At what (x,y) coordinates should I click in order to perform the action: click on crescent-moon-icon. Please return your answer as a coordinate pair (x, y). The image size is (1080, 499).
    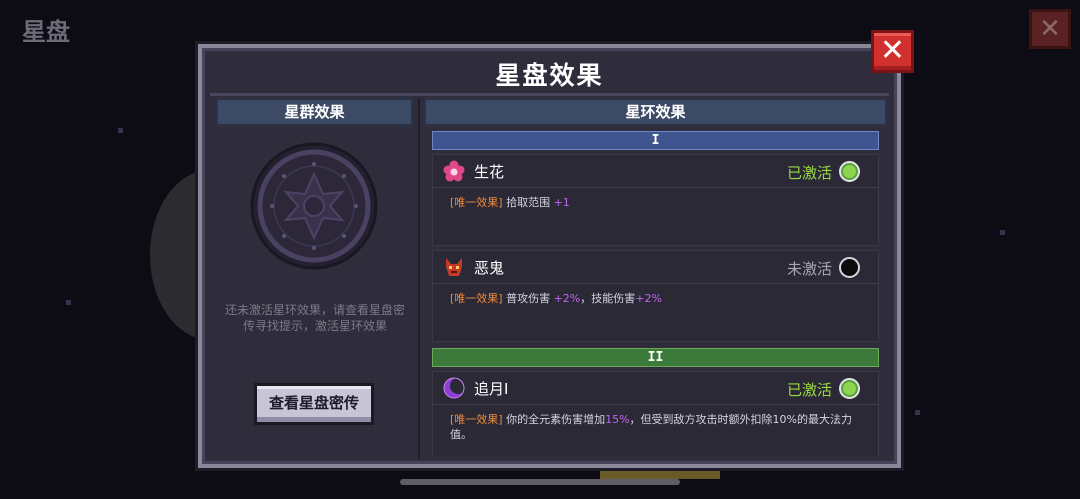
    Looking at the image, I should click on (454, 388).